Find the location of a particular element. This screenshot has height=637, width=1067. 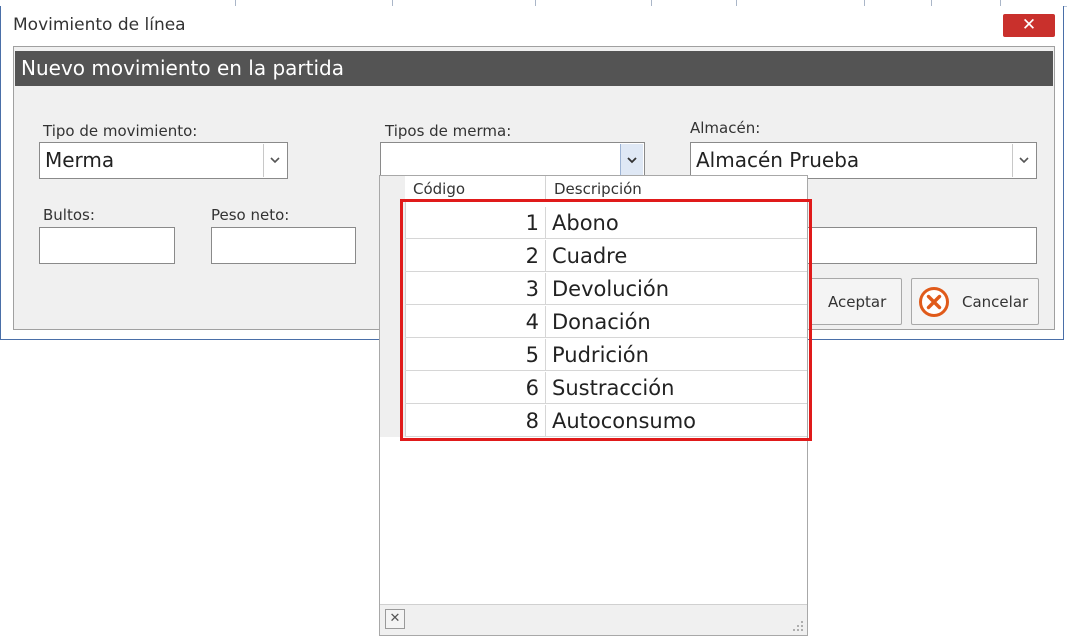

tipo-movimiento-label: Tipo de movimiento: is located at coordinates (120, 131).